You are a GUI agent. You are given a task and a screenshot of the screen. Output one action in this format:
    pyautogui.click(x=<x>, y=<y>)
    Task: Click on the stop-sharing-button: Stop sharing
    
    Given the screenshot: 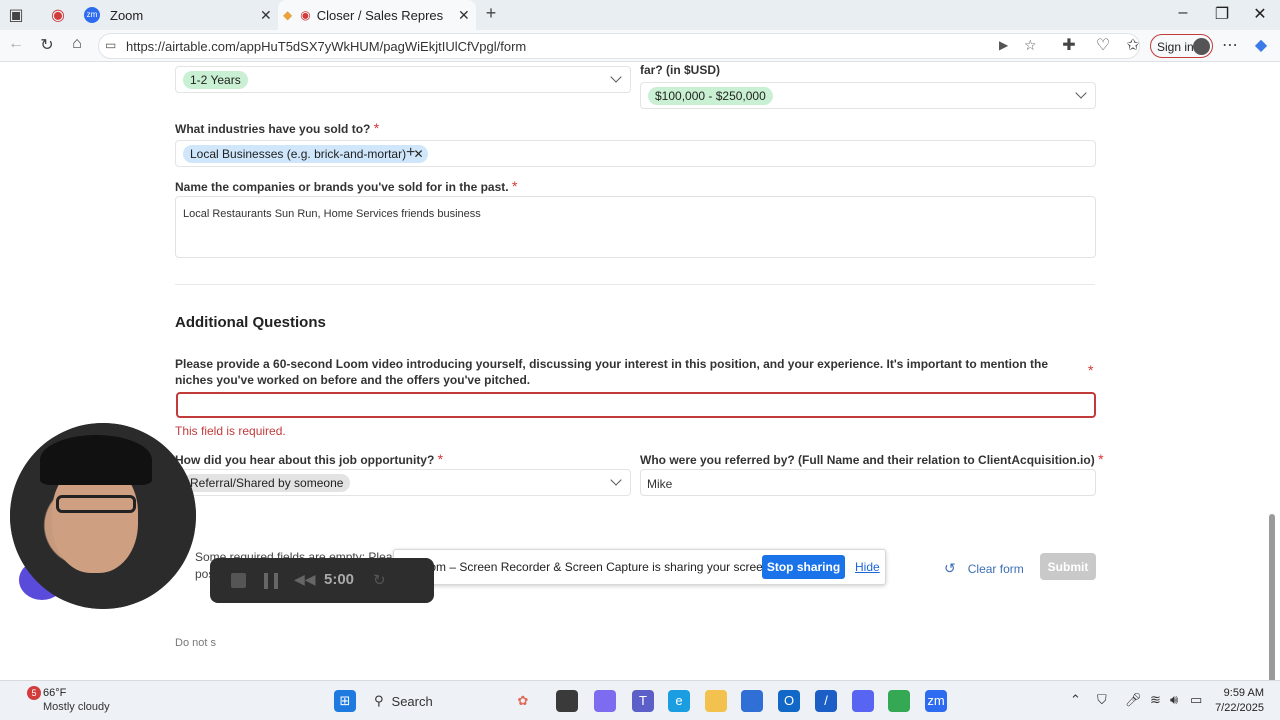 What is the action you would take?
    pyautogui.click(x=803, y=567)
    